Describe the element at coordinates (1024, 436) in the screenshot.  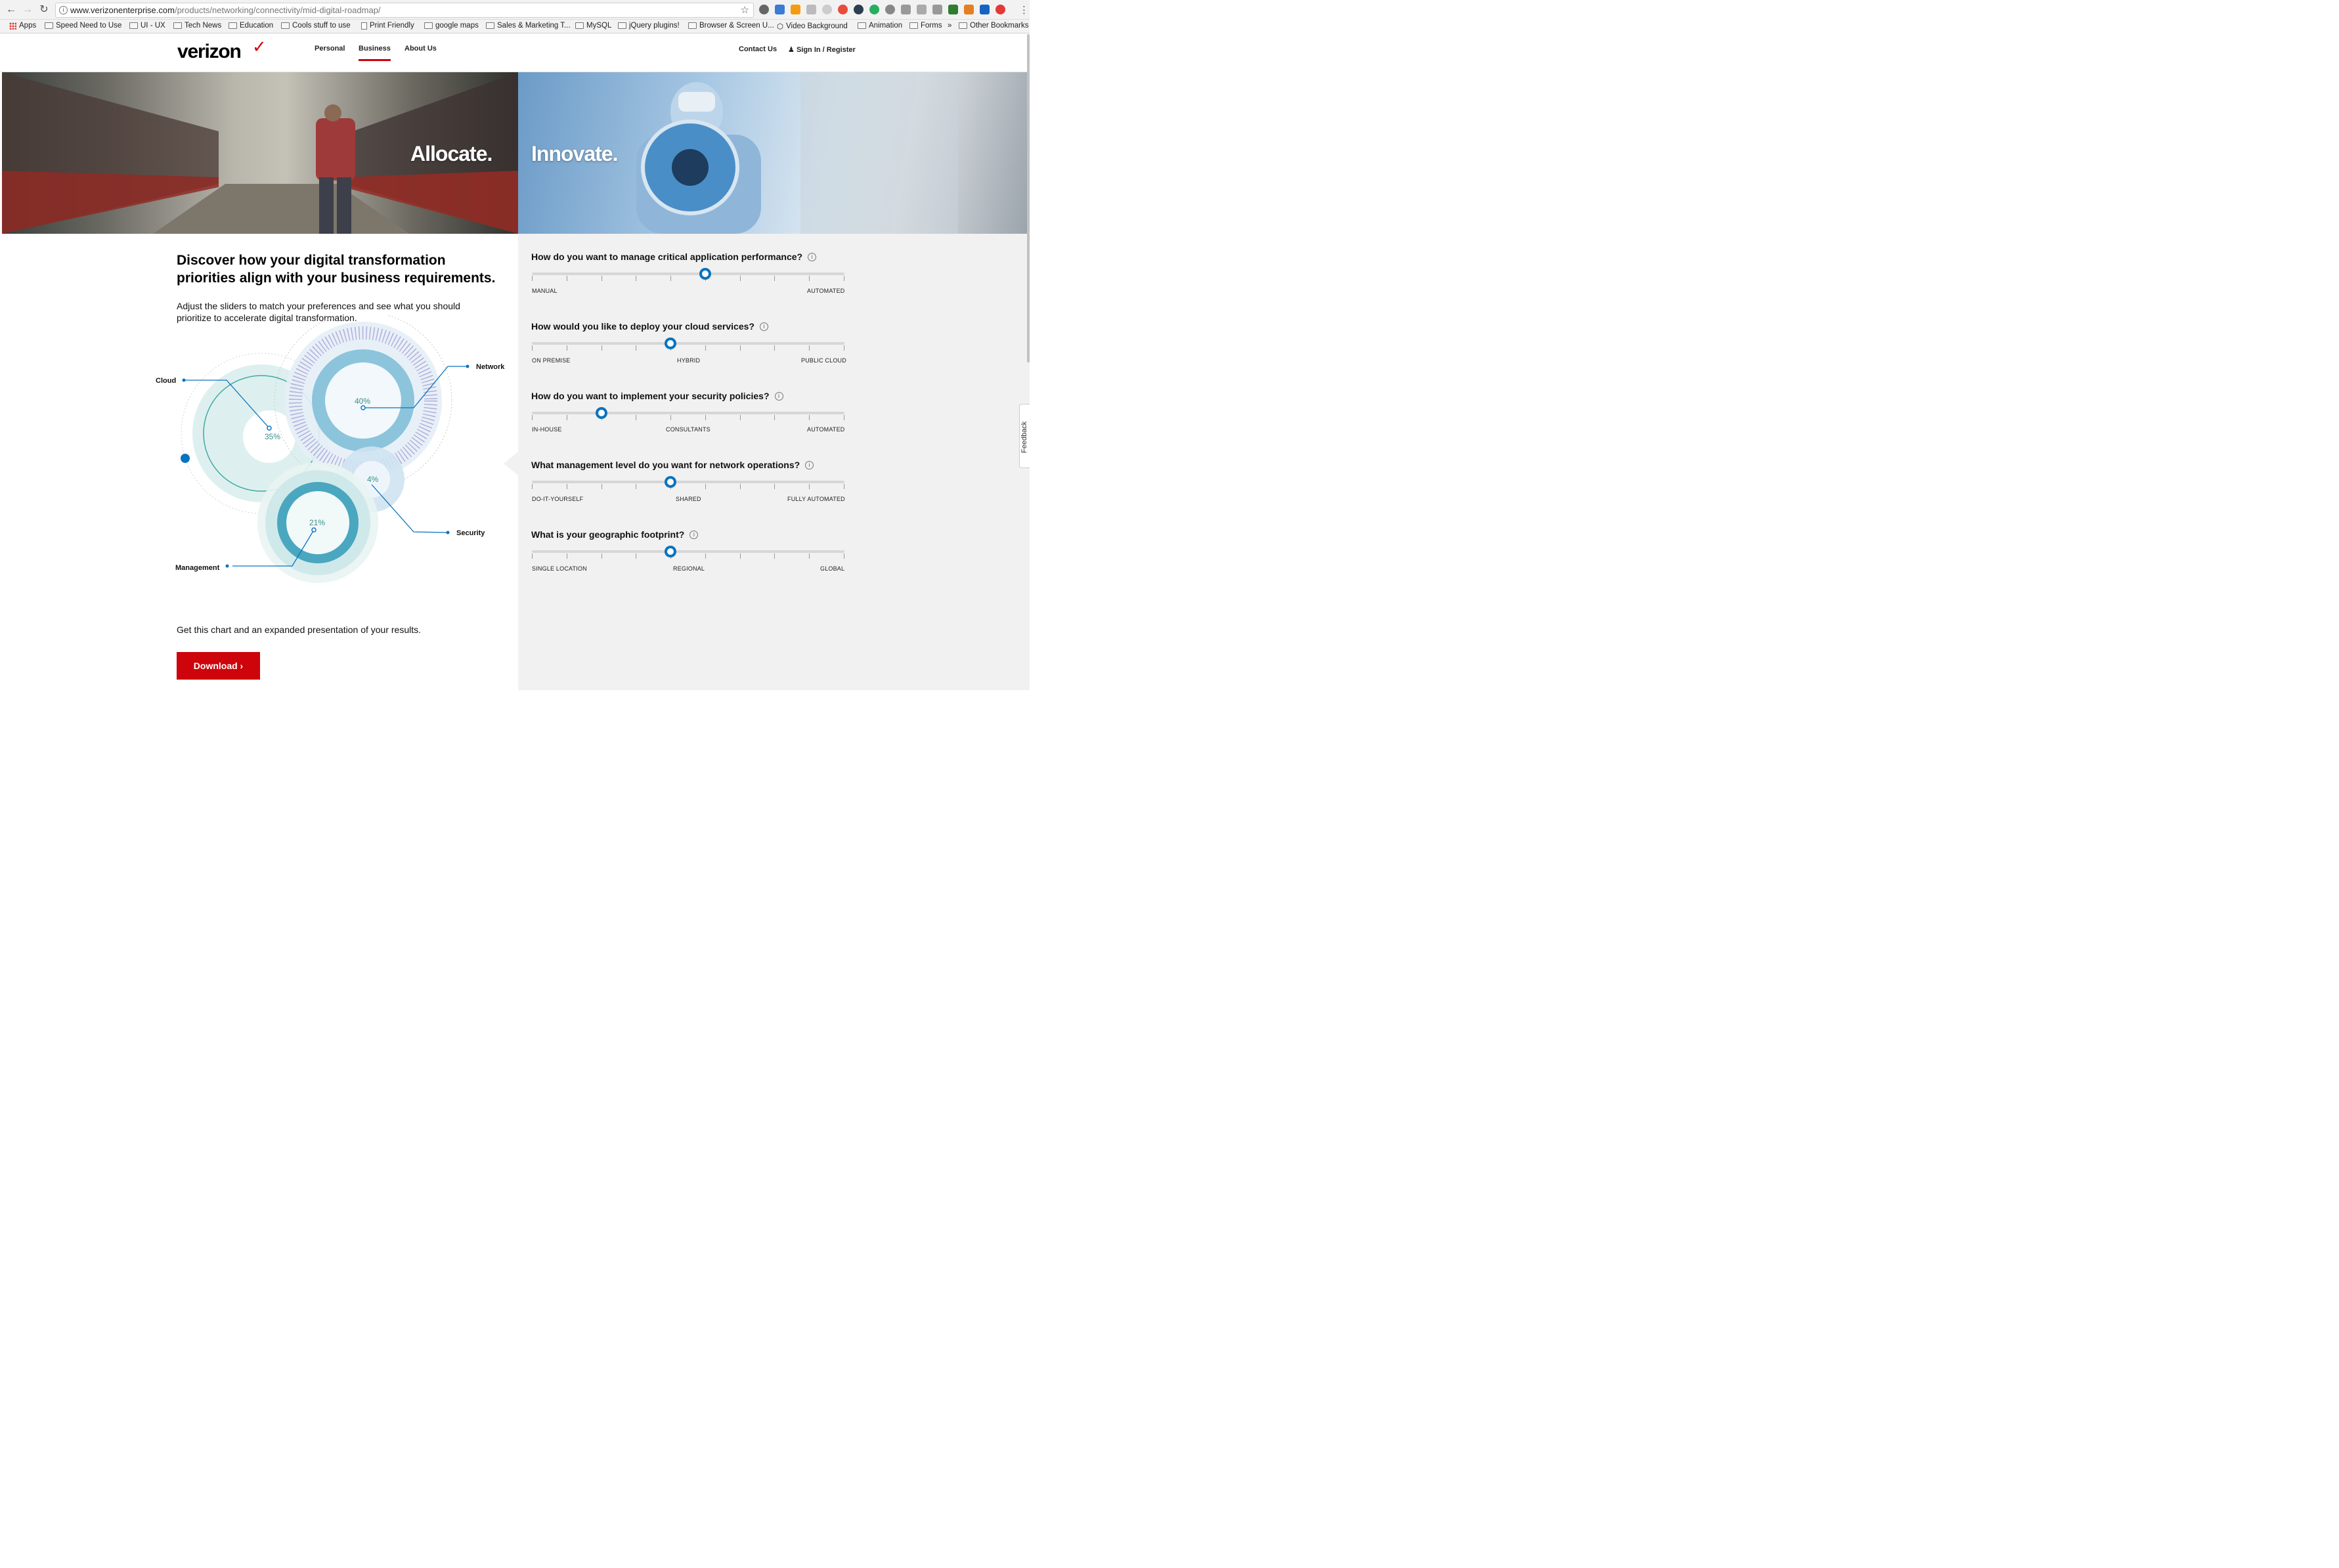
I see `feedback-tab: Feedback` at that location.